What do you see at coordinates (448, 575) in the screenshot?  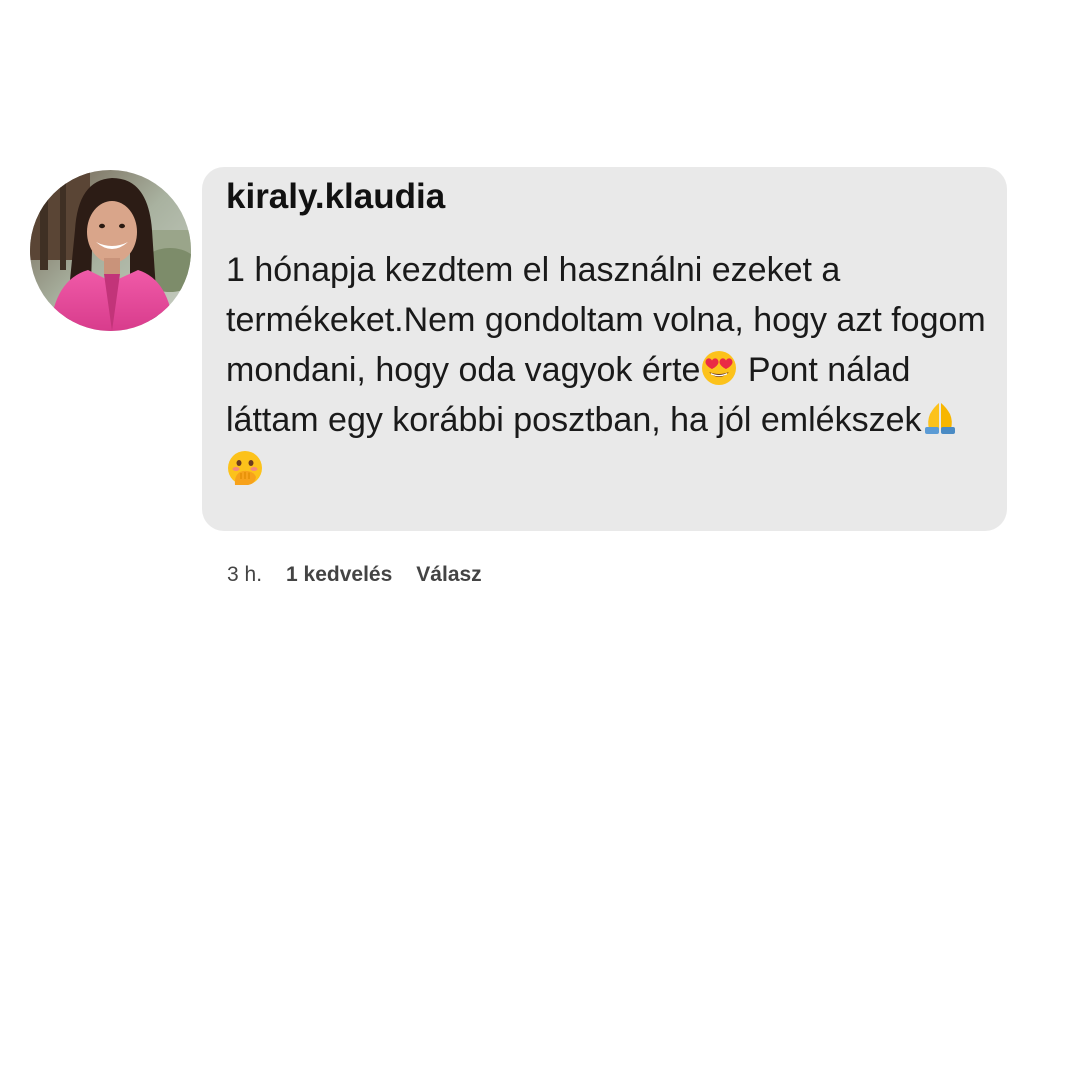 I see `reply-button: Válasz` at bounding box center [448, 575].